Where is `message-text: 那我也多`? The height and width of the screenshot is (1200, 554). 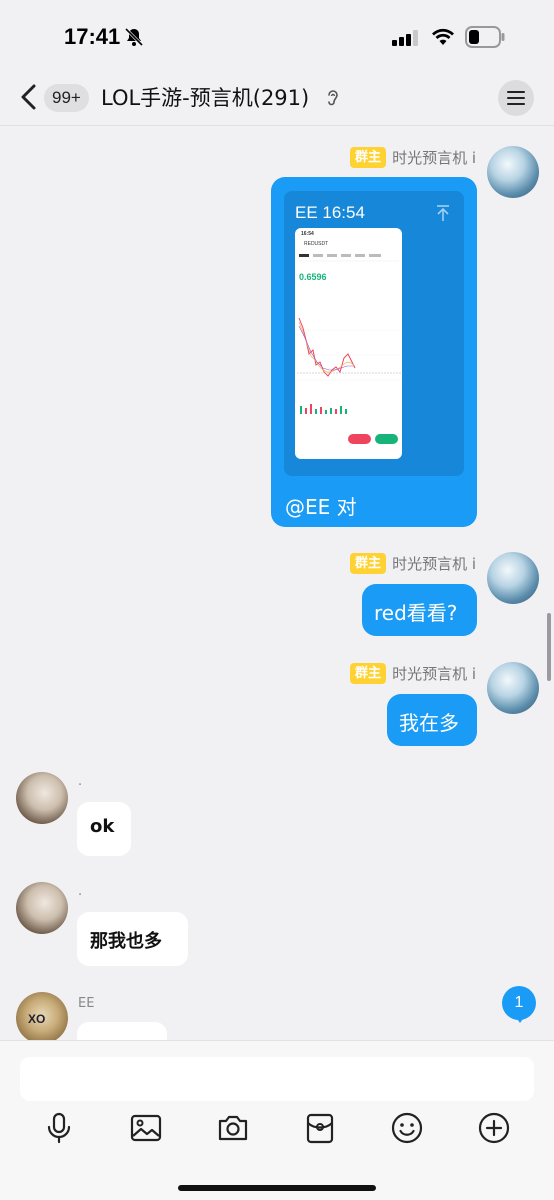
message-text: 那我也多 is located at coordinates (126, 941).